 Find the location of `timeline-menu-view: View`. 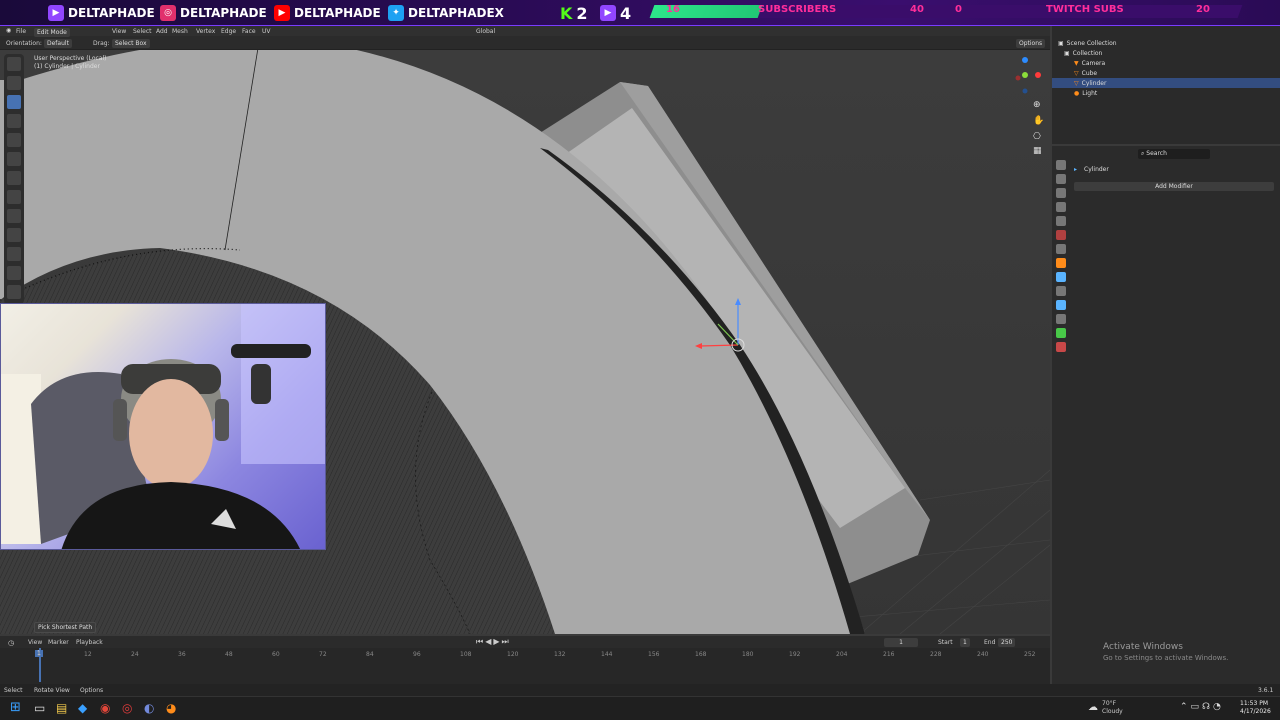

timeline-menu-view: View is located at coordinates (35, 642).